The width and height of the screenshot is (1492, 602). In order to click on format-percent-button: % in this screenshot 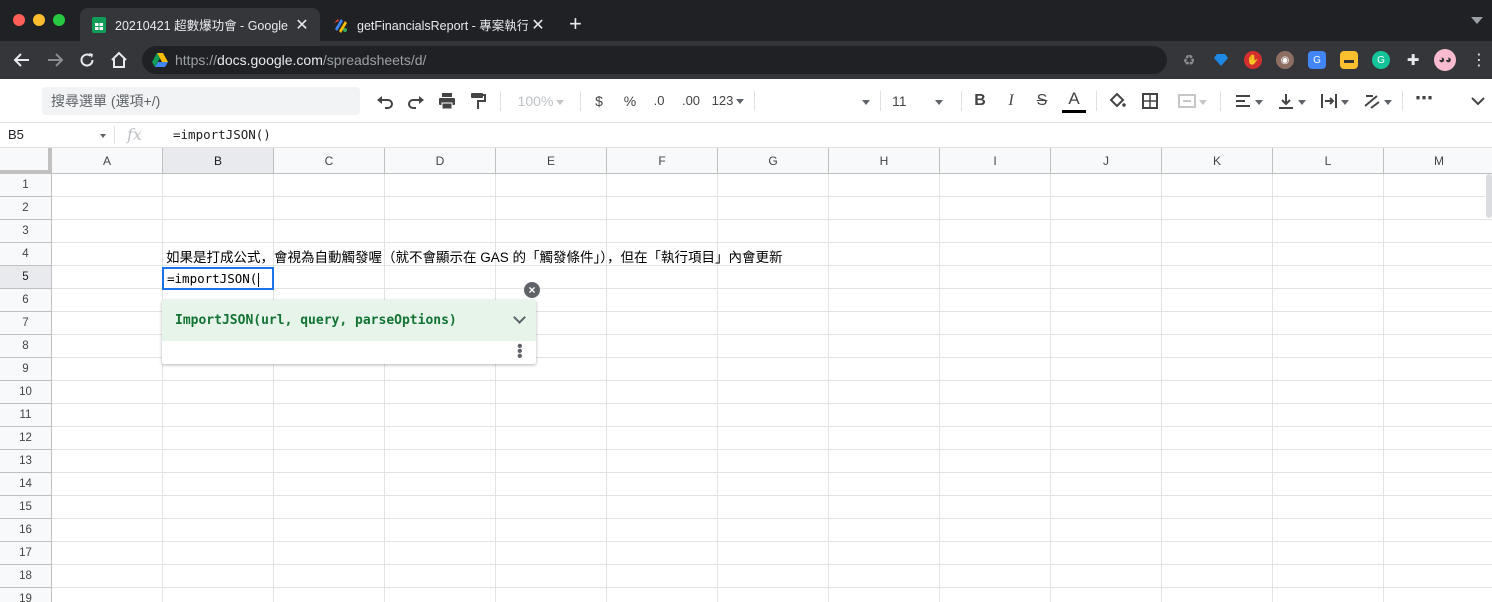, I will do `click(630, 101)`.